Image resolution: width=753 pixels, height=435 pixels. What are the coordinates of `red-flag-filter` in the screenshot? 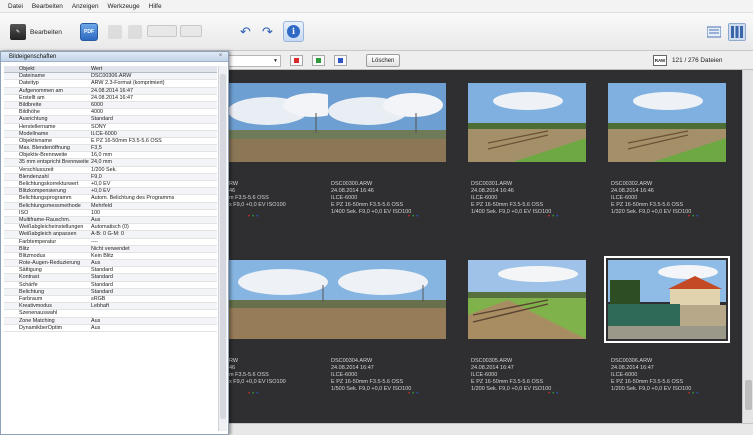 It's located at (296, 60).